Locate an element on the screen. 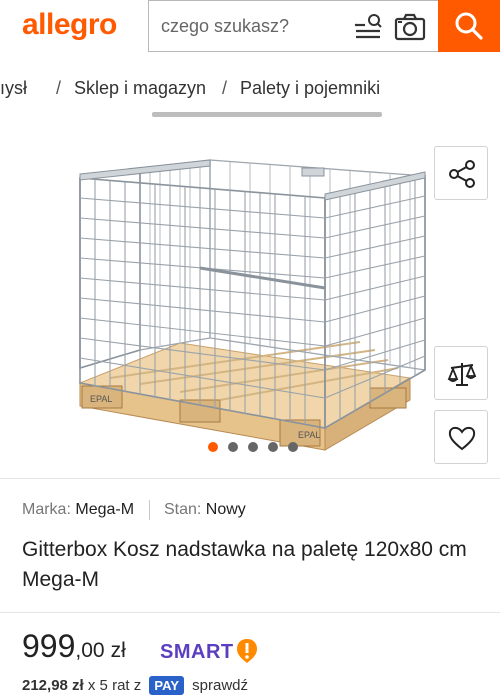 This screenshot has width=500, height=700. smart-badge: SMART is located at coordinates (197, 652).